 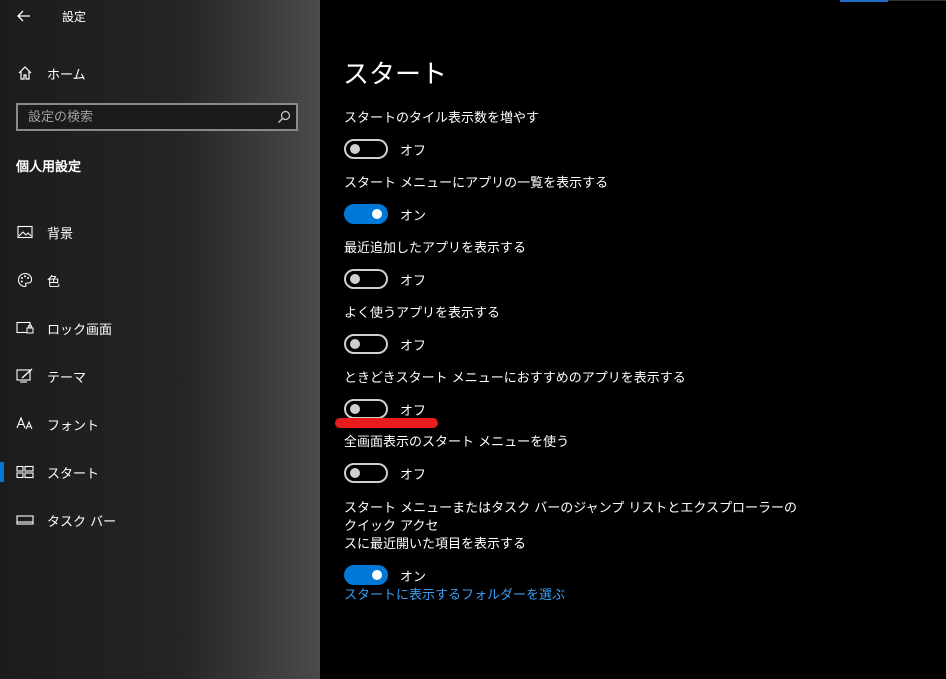 What do you see at coordinates (160, 472) in the screenshot?
I see `sidebar-item-start: スタート` at bounding box center [160, 472].